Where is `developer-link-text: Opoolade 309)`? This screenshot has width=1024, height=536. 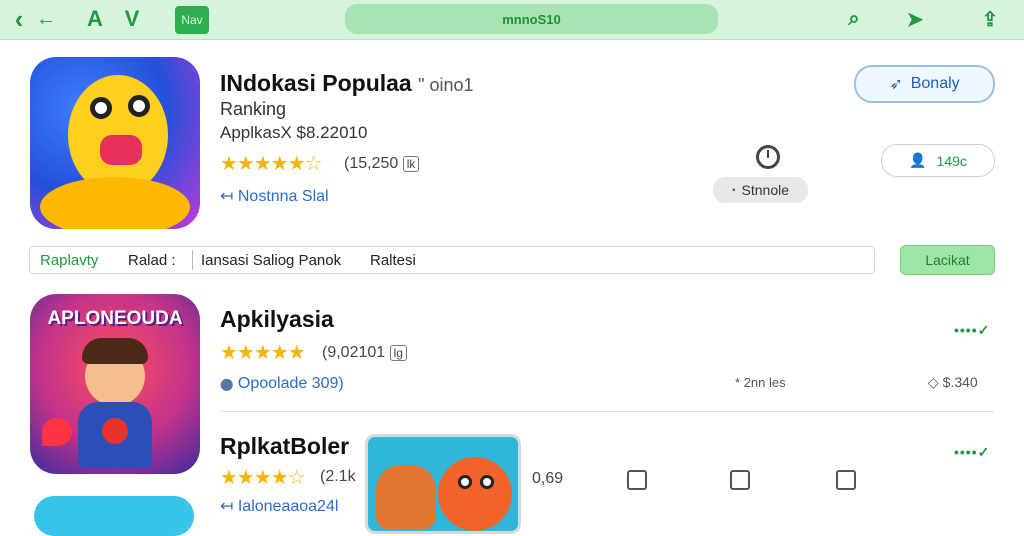
developer-link-text: Opoolade 309) is located at coordinates (290, 383).